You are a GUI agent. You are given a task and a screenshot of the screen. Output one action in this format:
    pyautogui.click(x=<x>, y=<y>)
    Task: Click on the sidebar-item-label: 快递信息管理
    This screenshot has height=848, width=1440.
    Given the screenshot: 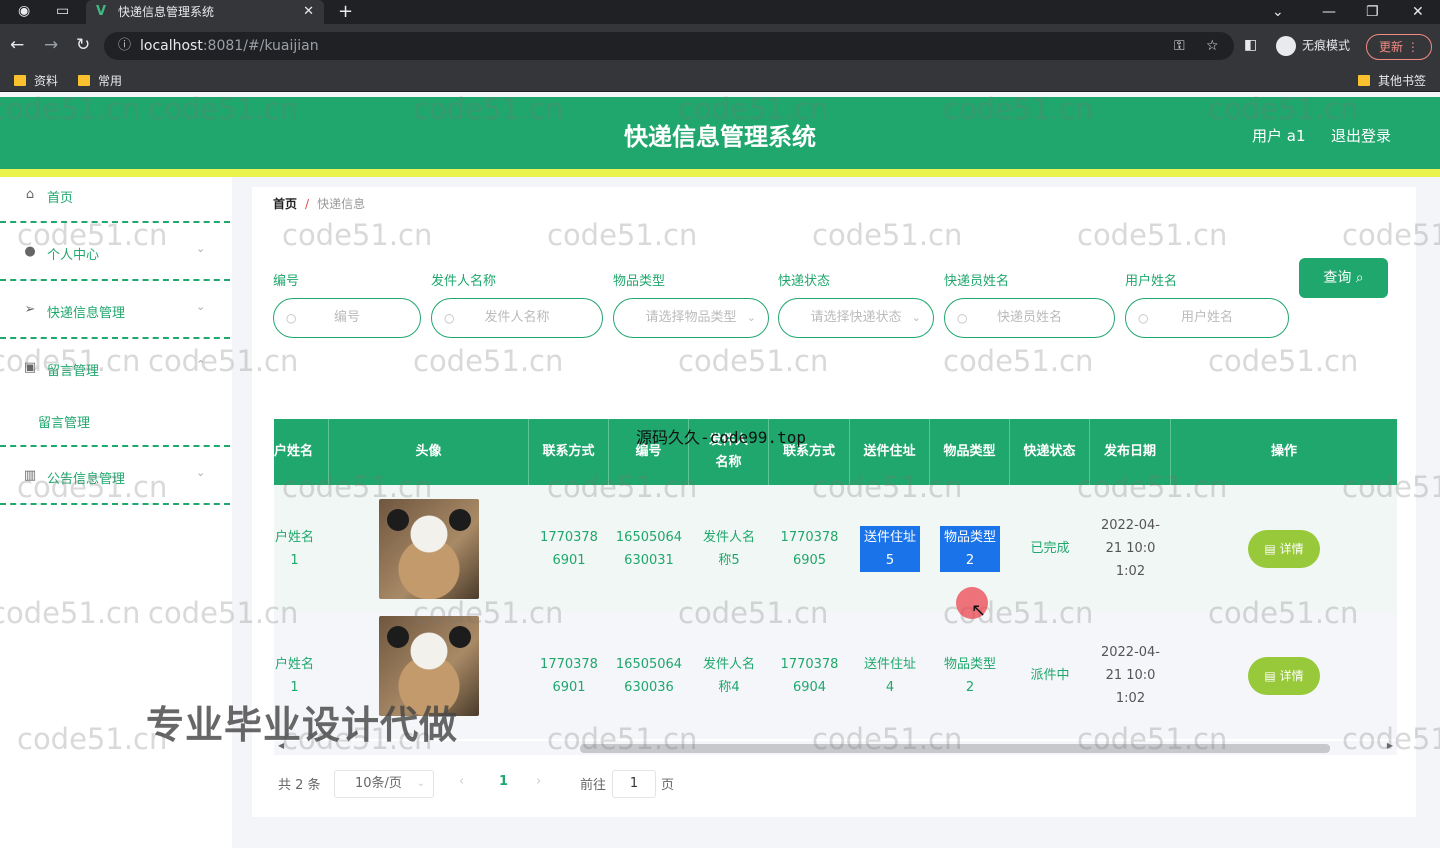 What is the action you would take?
    pyautogui.click(x=86, y=313)
    